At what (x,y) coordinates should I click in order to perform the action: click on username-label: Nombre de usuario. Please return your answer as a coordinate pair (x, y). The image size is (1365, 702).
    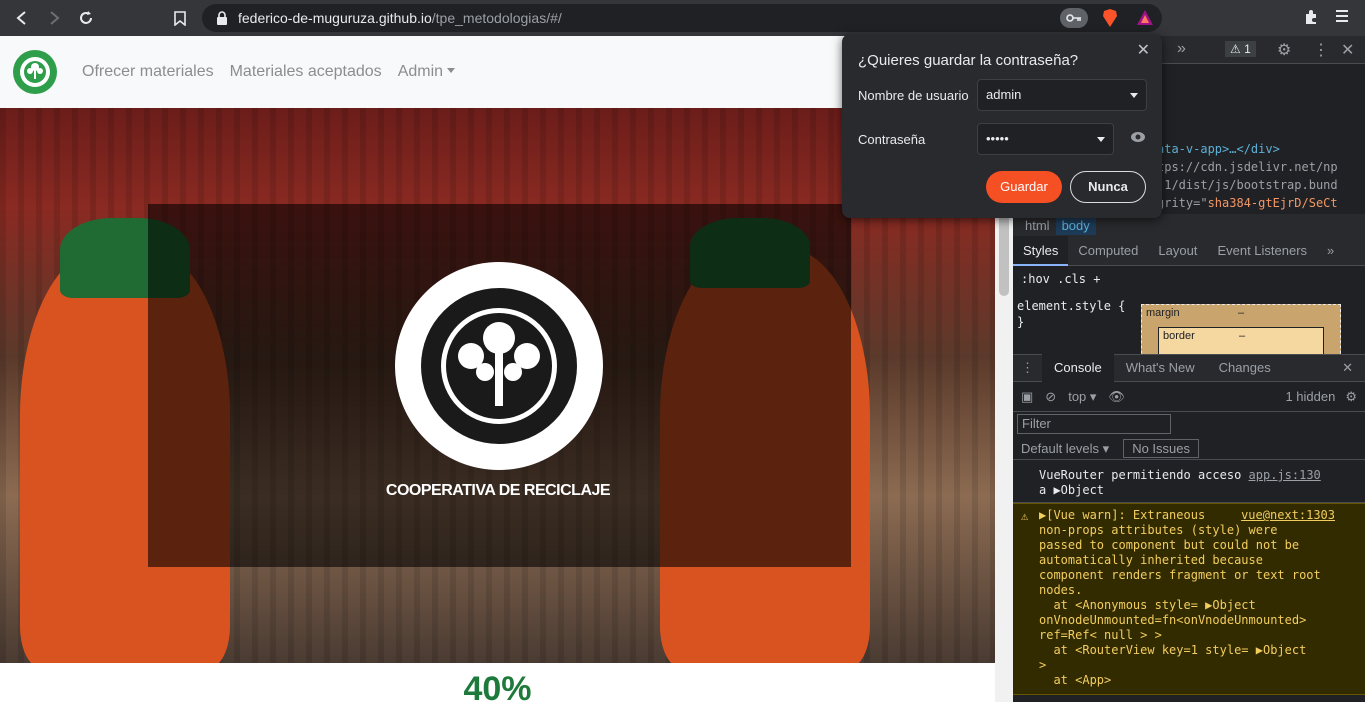
    Looking at the image, I should click on (913, 95).